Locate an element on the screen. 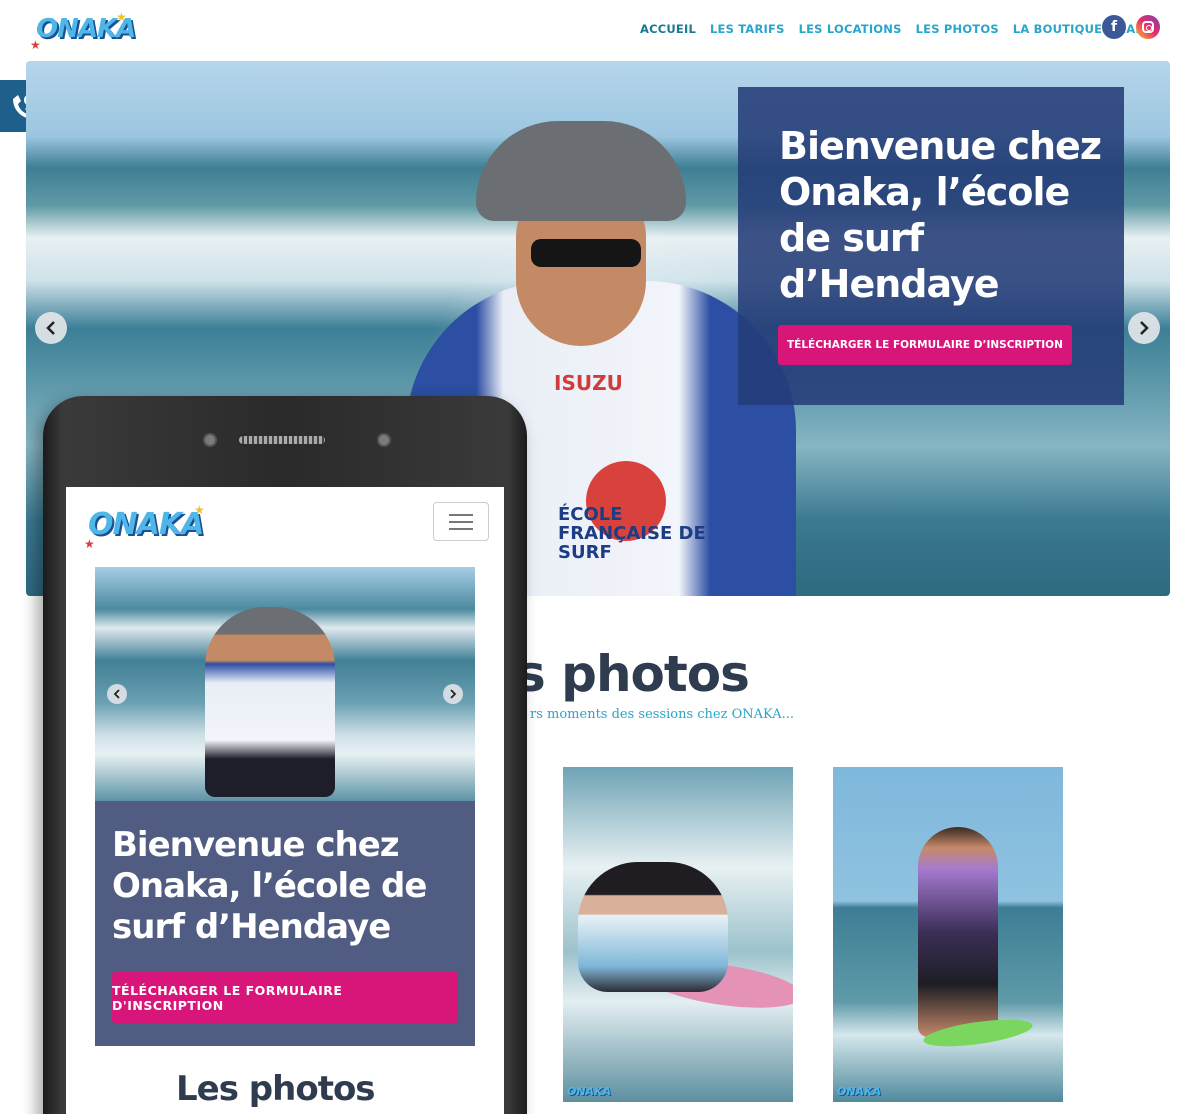 Image resolution: width=1194 pixels, height=1114 pixels. facebook-letter: f is located at coordinates (1114, 27).